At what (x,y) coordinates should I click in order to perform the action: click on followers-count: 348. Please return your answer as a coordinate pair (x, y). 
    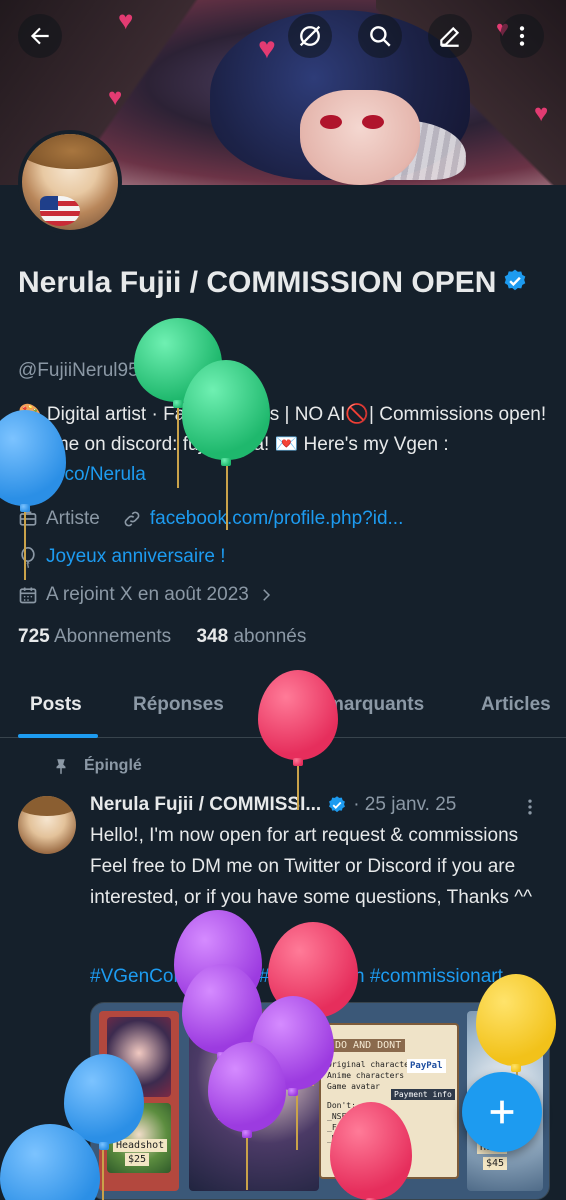
    Looking at the image, I should click on (212, 636).